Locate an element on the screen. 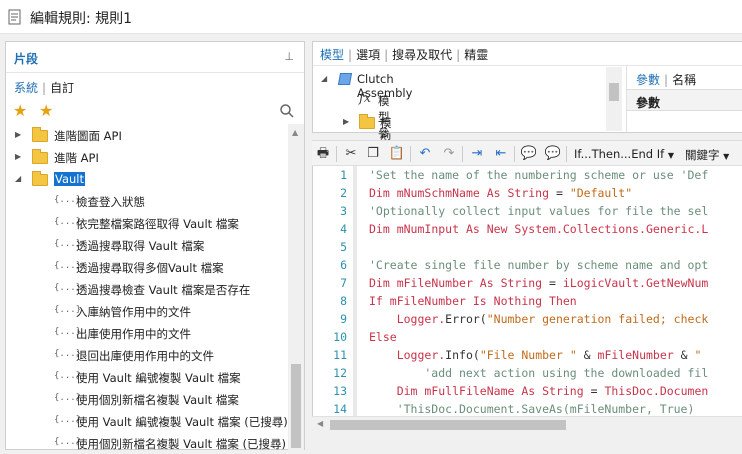  add-favorite-icon: ★ is located at coordinates (46, 110).